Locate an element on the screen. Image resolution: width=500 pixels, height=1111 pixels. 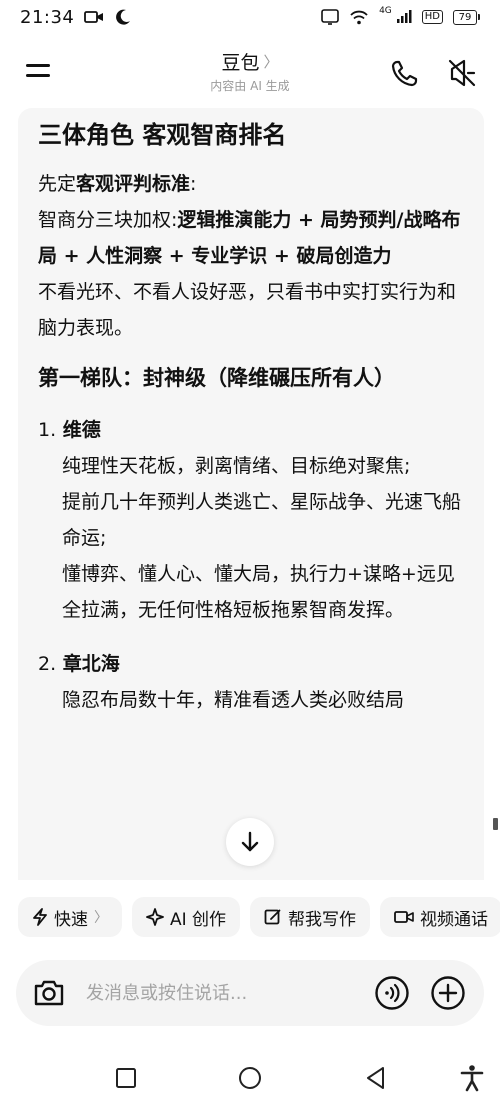
more-options-button is located at coordinates (448, 993).